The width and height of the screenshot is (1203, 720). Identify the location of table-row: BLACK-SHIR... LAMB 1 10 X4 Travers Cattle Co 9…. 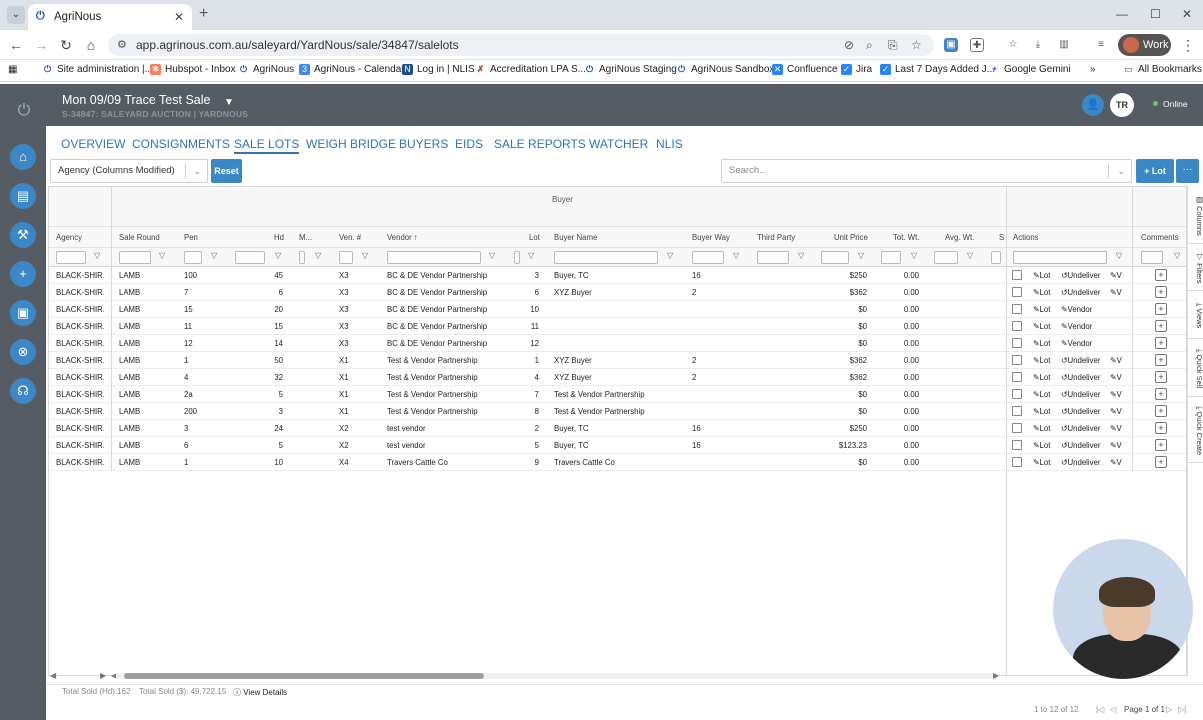
(617, 462).